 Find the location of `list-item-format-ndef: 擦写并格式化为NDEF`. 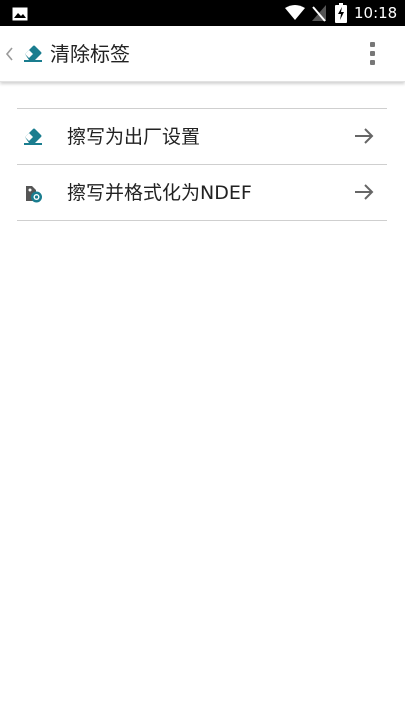

list-item-format-ndef: 擦写并格式化为NDEF is located at coordinates (202, 193).